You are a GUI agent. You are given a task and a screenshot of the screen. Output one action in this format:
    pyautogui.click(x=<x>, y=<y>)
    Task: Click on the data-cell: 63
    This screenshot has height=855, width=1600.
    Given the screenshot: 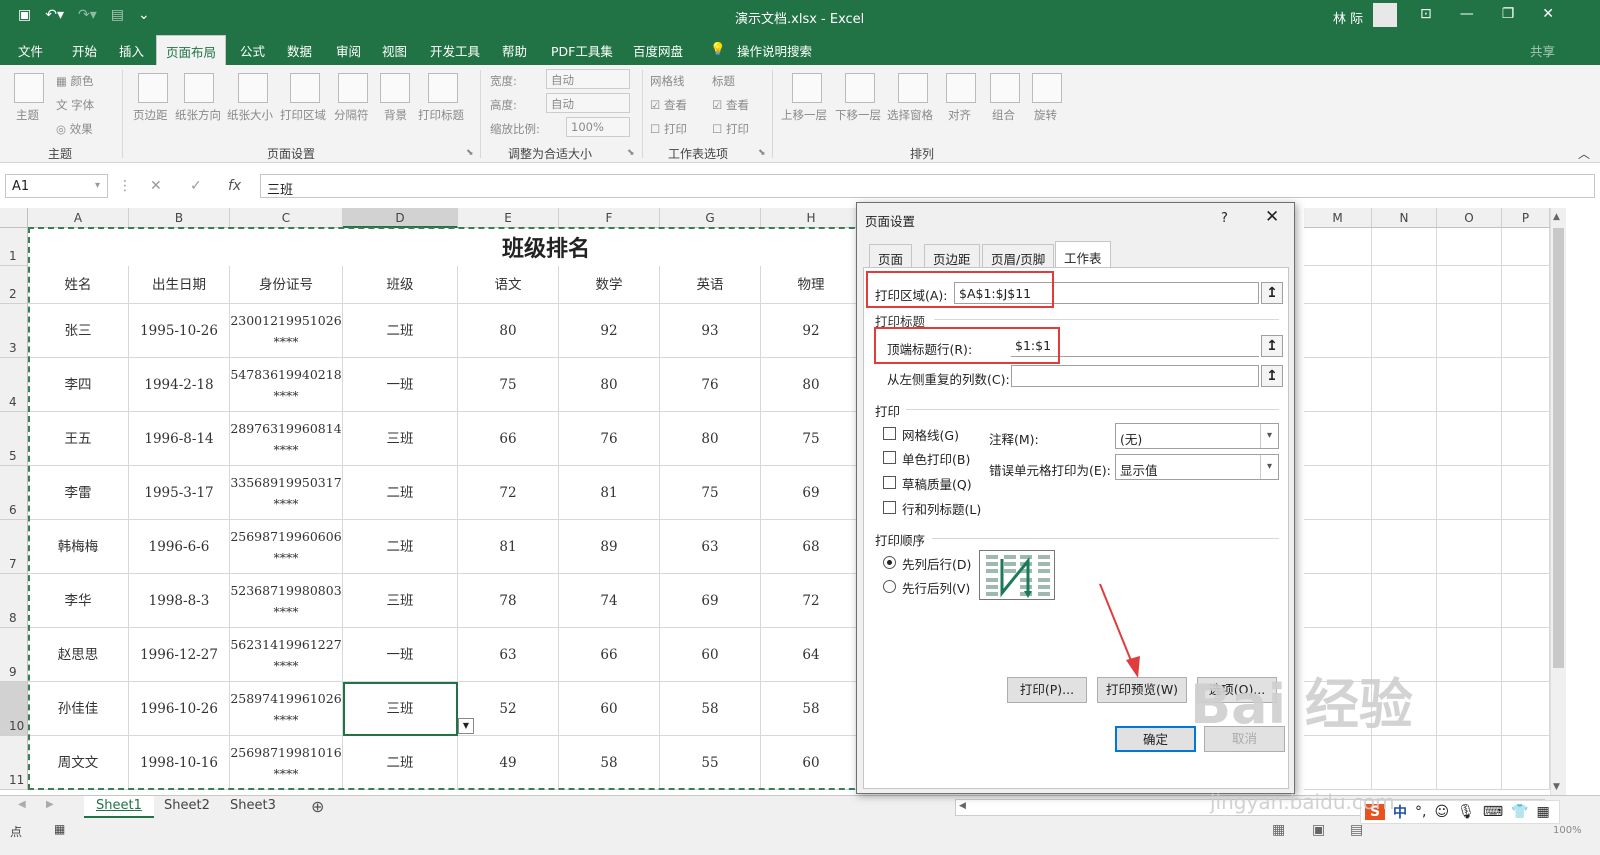 What is the action you would take?
    pyautogui.click(x=710, y=547)
    